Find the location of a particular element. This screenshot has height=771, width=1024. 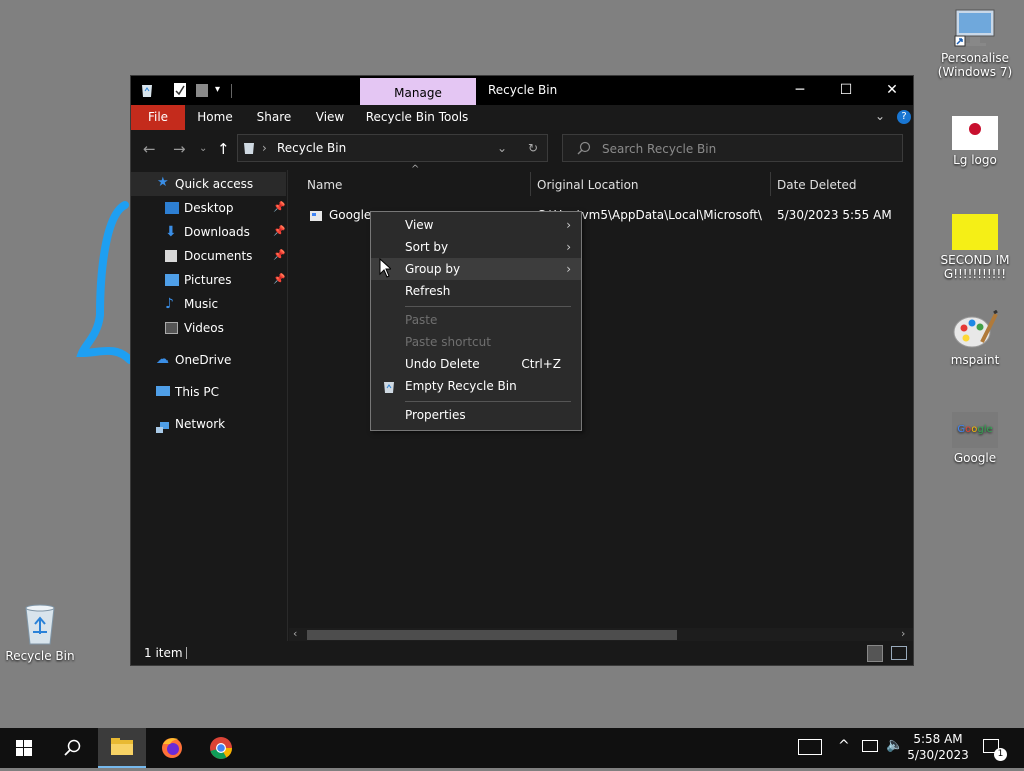

menu-item-undo-delete: Undo Delete Ctrl+Z is located at coordinates (476, 364).